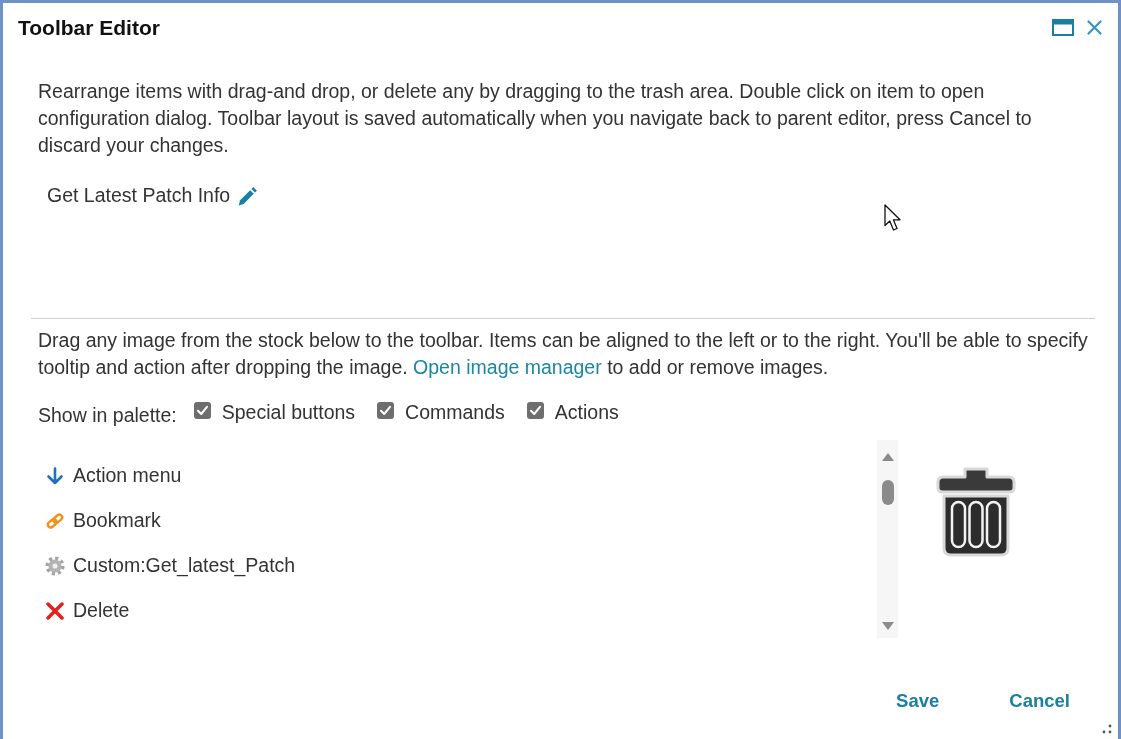 The height and width of the screenshot is (739, 1121). What do you see at coordinates (887, 539) in the screenshot?
I see `scrollbar` at bounding box center [887, 539].